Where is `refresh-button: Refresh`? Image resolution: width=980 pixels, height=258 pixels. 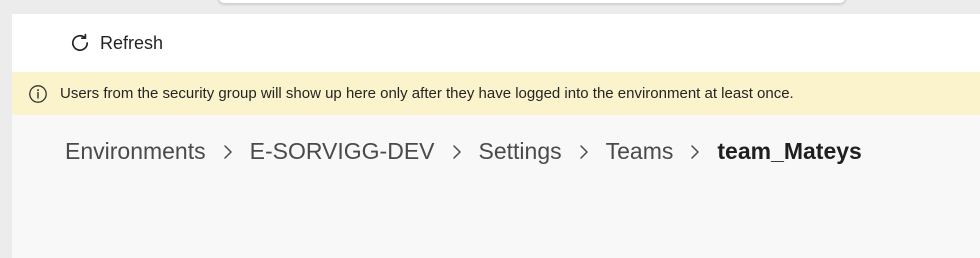 refresh-button: Refresh is located at coordinates (115, 43).